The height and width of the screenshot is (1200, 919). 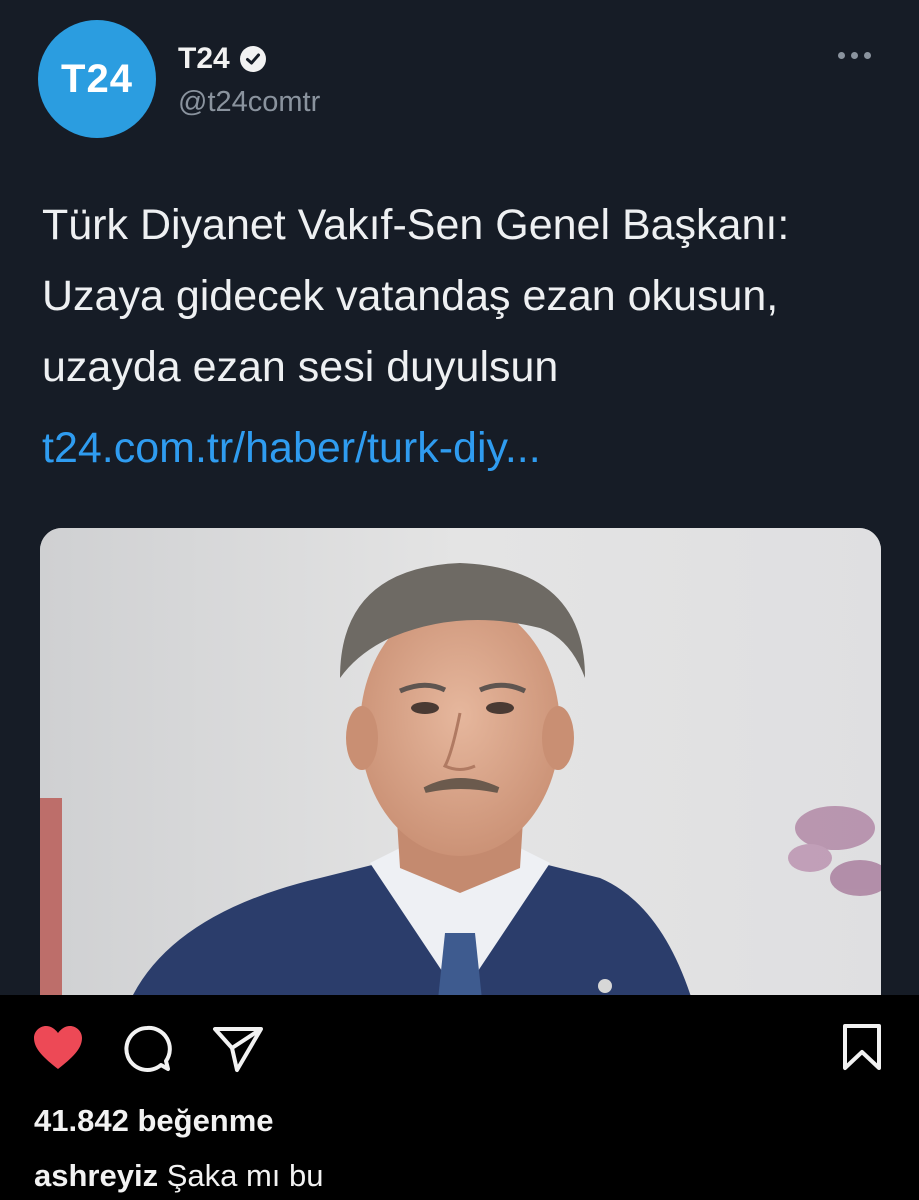 What do you see at coordinates (81, 1120) in the screenshot?
I see `likes-number: 41.842` at bounding box center [81, 1120].